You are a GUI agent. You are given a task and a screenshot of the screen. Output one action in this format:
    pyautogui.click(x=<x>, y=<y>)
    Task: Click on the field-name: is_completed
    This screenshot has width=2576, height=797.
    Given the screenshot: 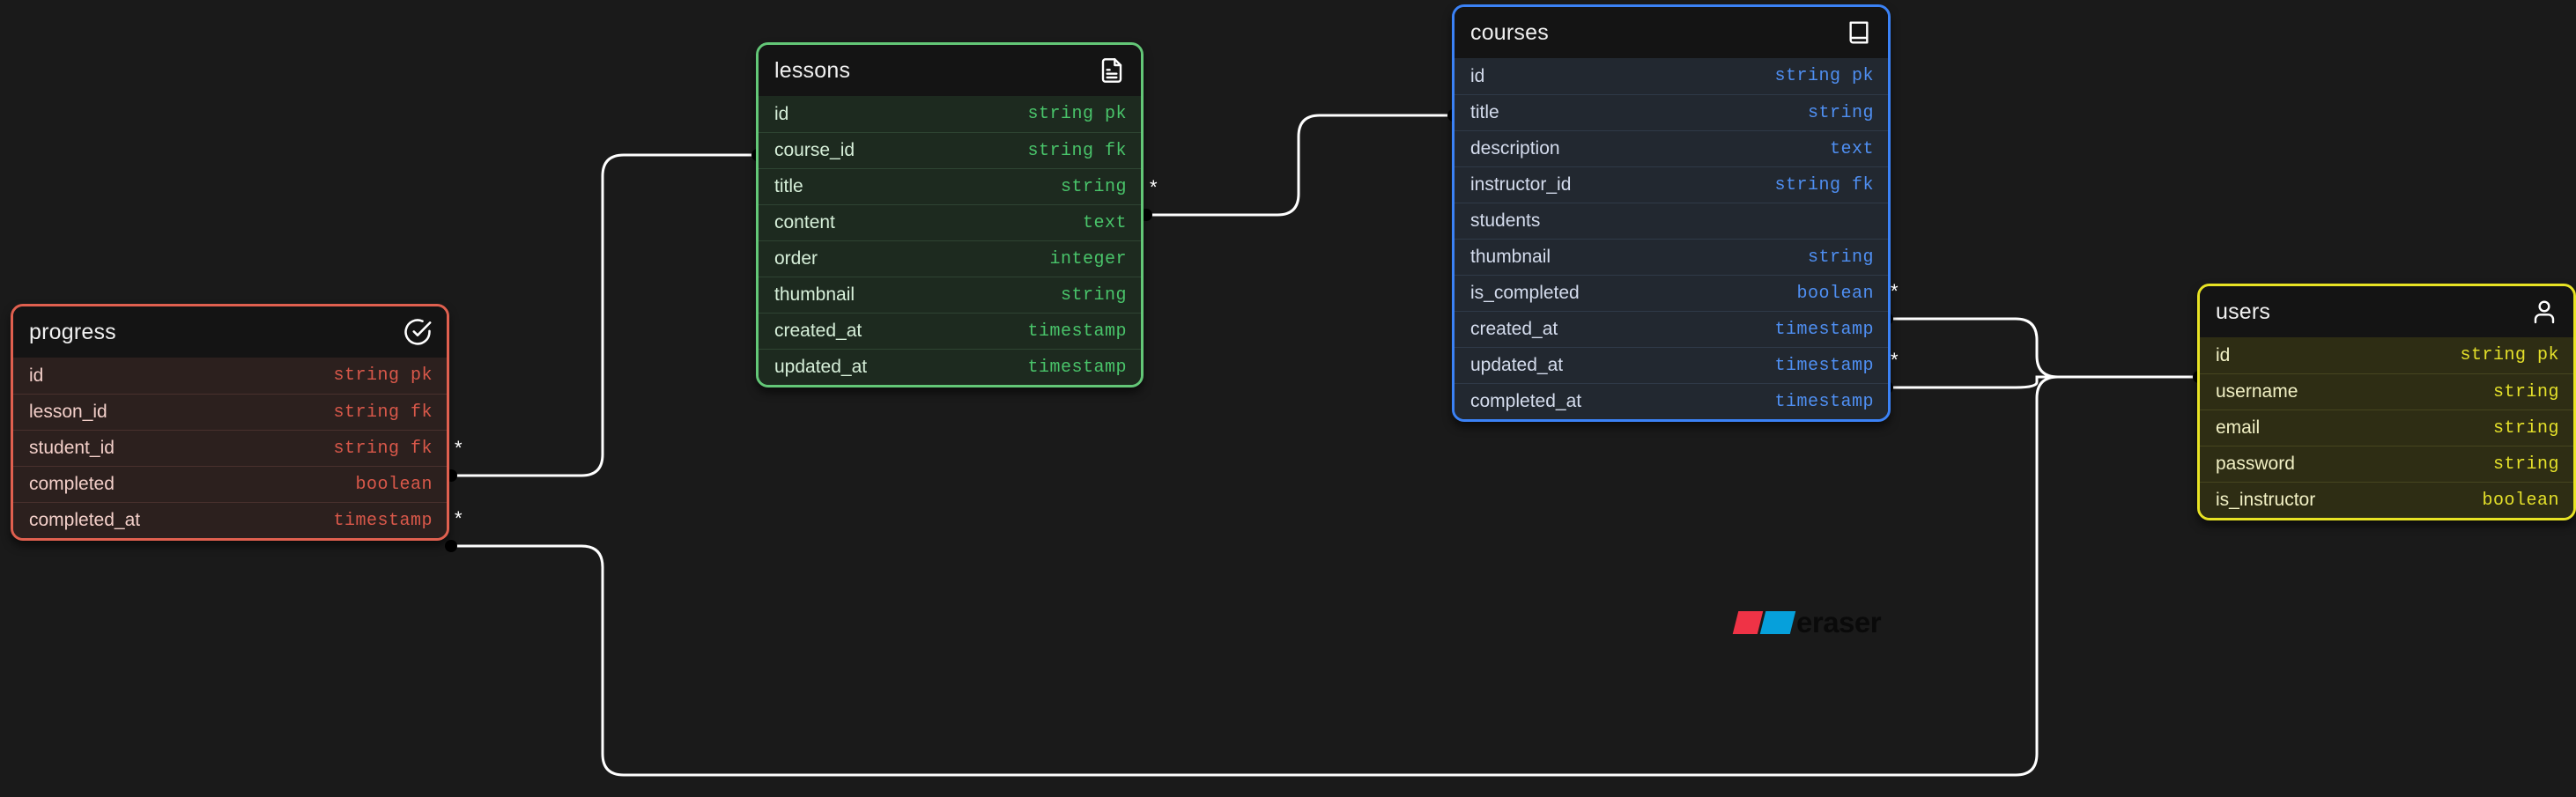 What is the action you would take?
    pyautogui.click(x=1525, y=293)
    